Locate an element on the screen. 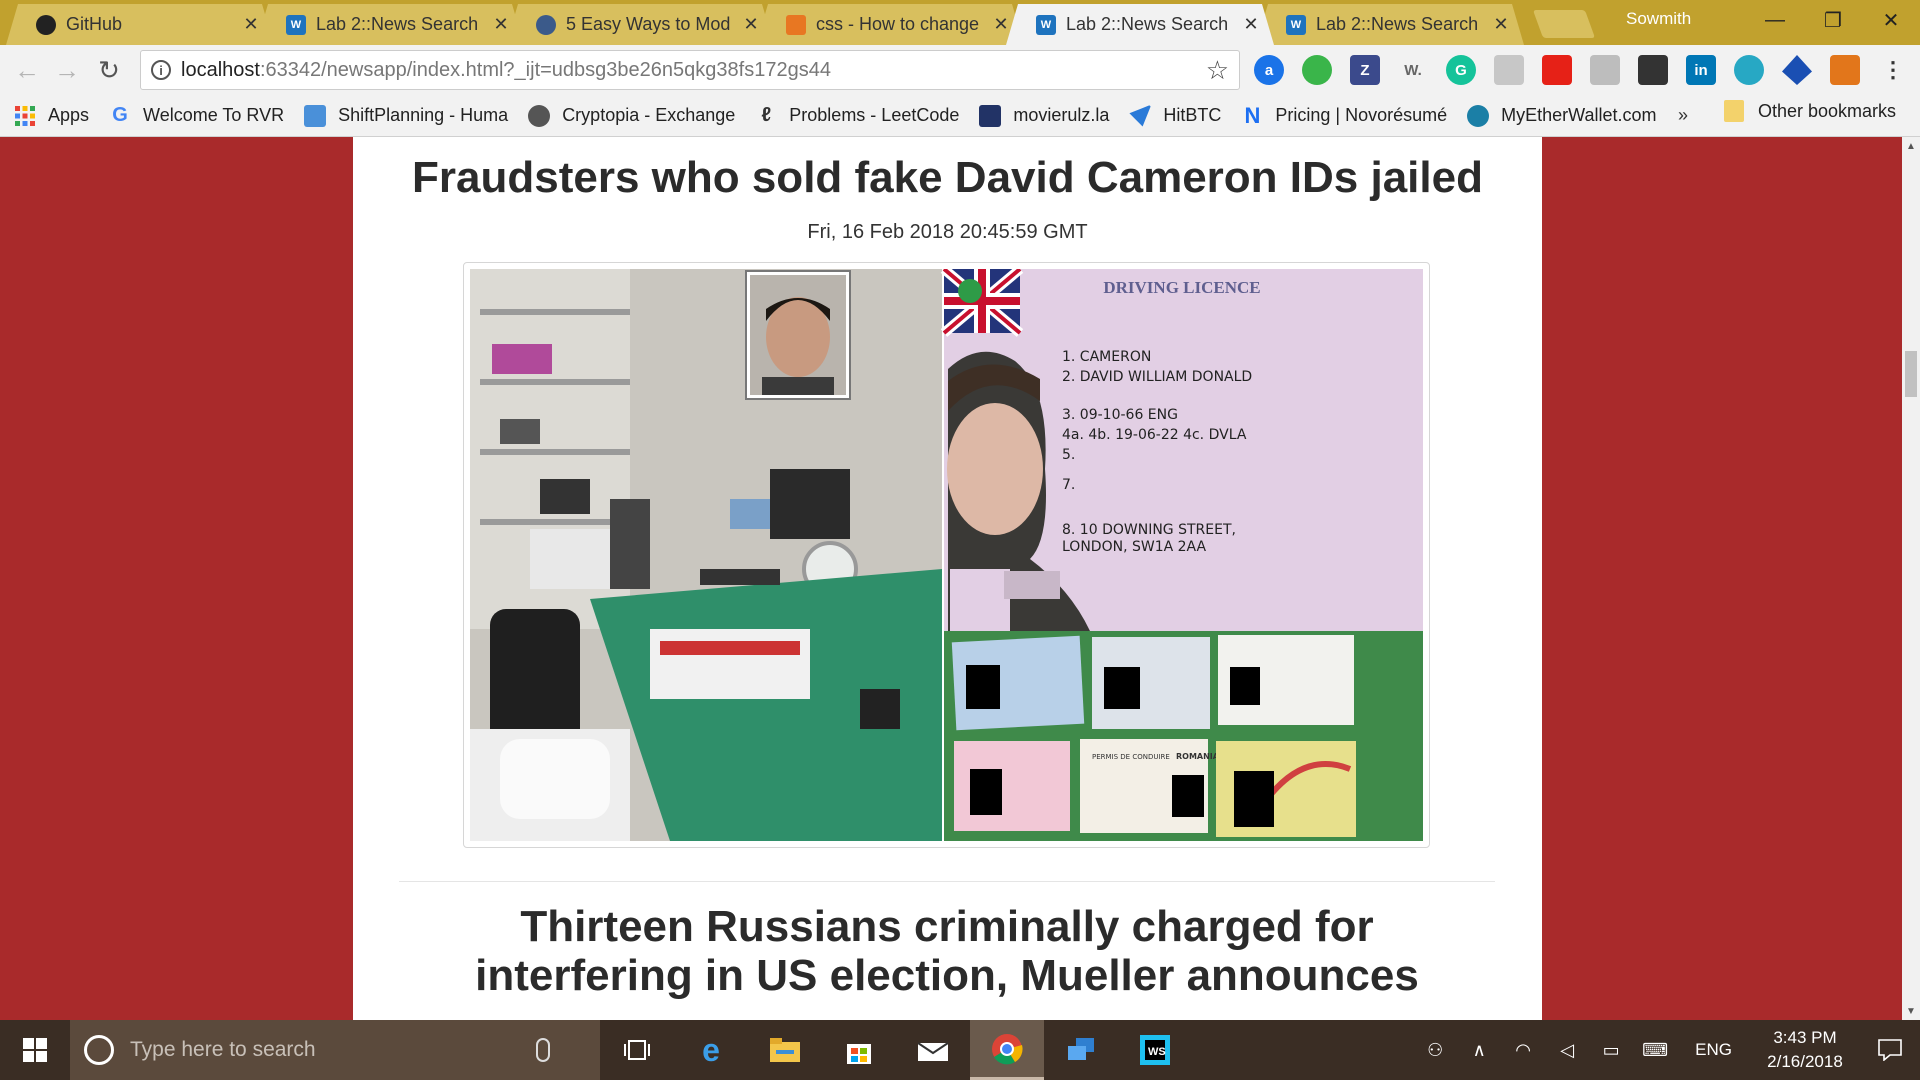 This screenshot has width=1920, height=1080. tab-news-search-2: W Lab 2::News Search ✕ is located at coordinates (1390, 24).